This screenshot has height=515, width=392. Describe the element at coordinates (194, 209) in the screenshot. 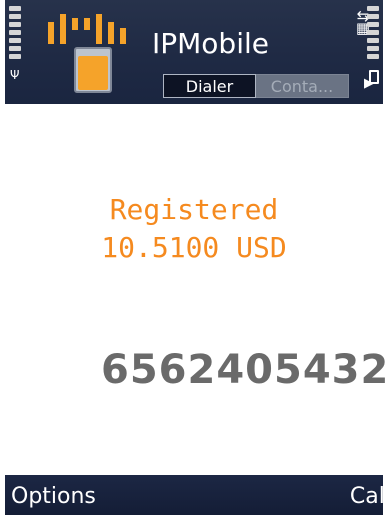

I see `registration-status: Registered` at that location.